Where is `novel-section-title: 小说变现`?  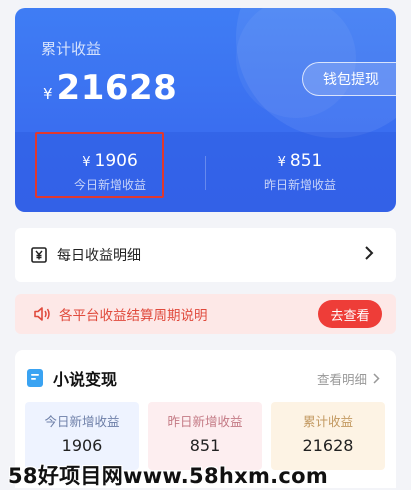
novel-section-title: 小说变现 is located at coordinates (85, 379).